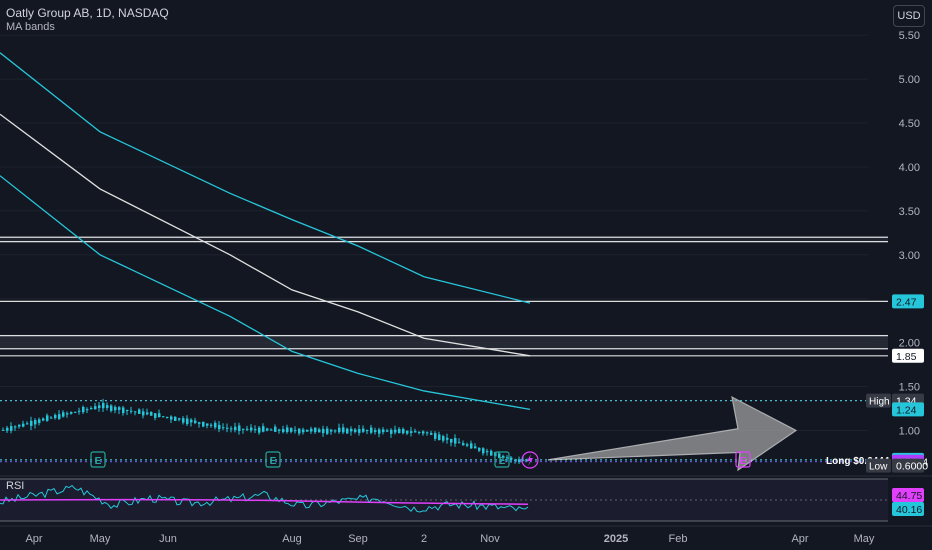  I want to click on price-tick-label: 1.50, so click(909, 388).